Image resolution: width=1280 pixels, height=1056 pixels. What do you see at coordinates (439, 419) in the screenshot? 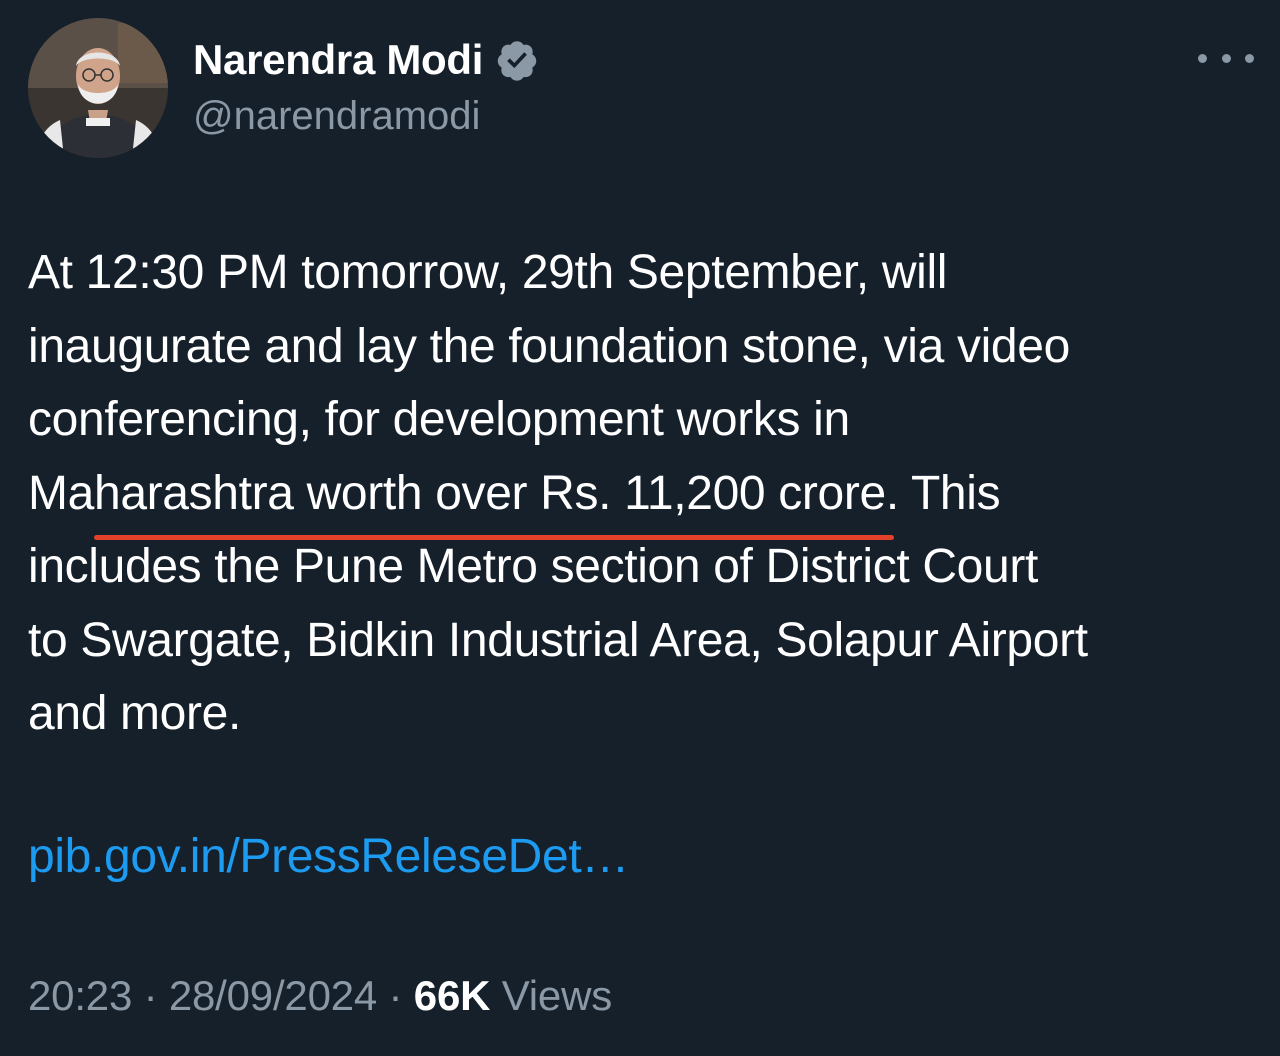
I see `tweet-line: conferencing, for development works in` at bounding box center [439, 419].